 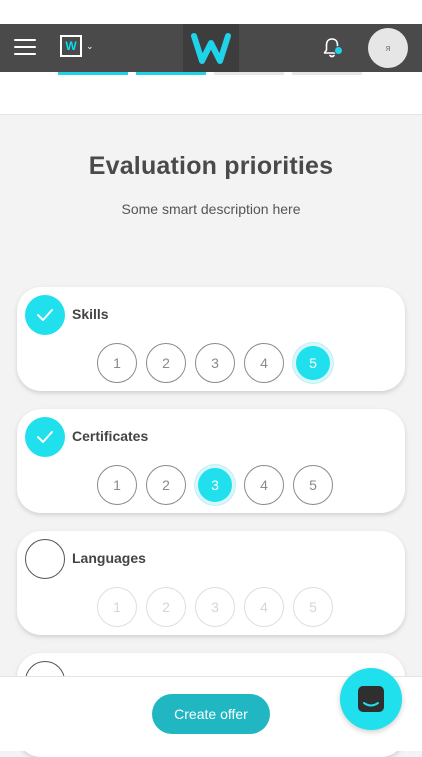 I want to click on brand-switcher: W ⌄, so click(x=77, y=46).